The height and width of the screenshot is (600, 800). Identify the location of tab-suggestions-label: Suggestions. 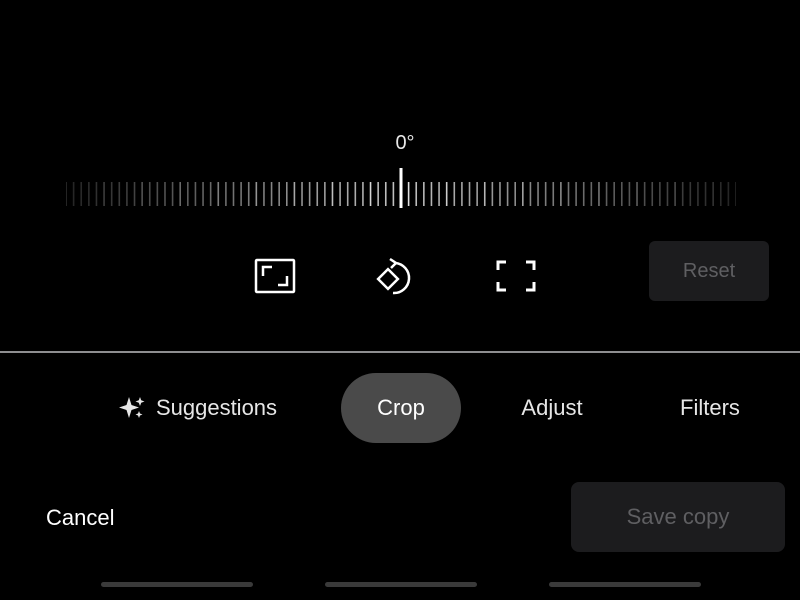
(216, 407).